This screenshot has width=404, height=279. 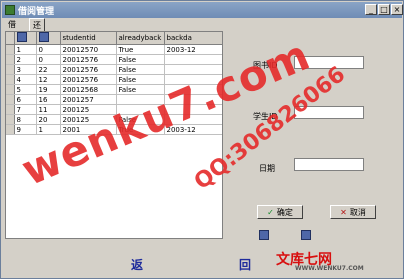 What do you see at coordinates (270, 212) in the screenshot?
I see `check-icon: ✓` at bounding box center [270, 212].